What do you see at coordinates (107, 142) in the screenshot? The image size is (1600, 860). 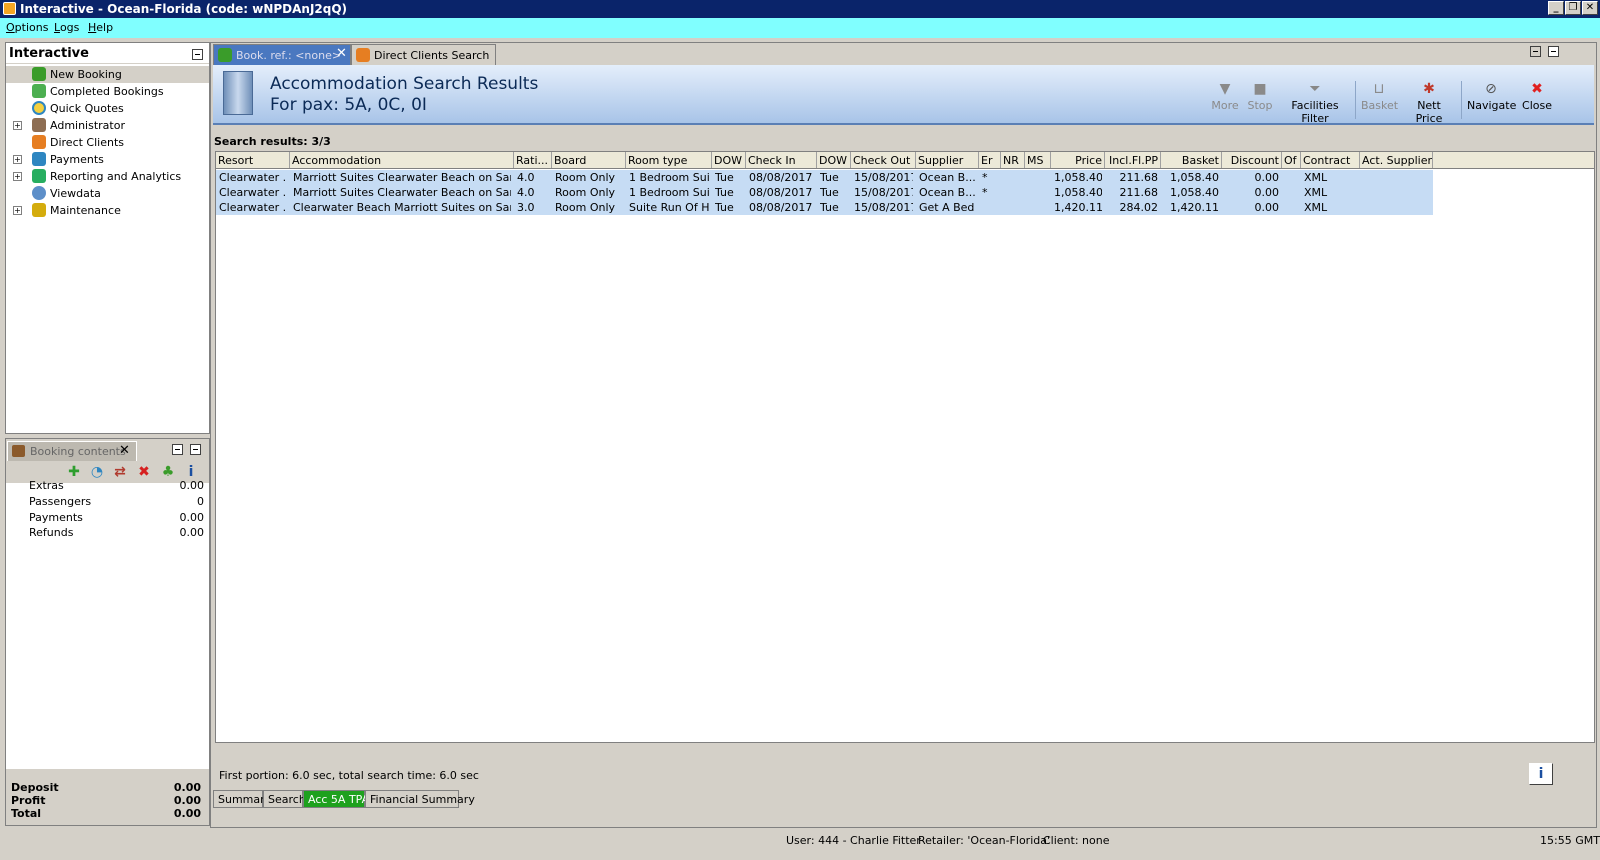 I see `nav-item-direct-clients: Direct Clients` at bounding box center [107, 142].